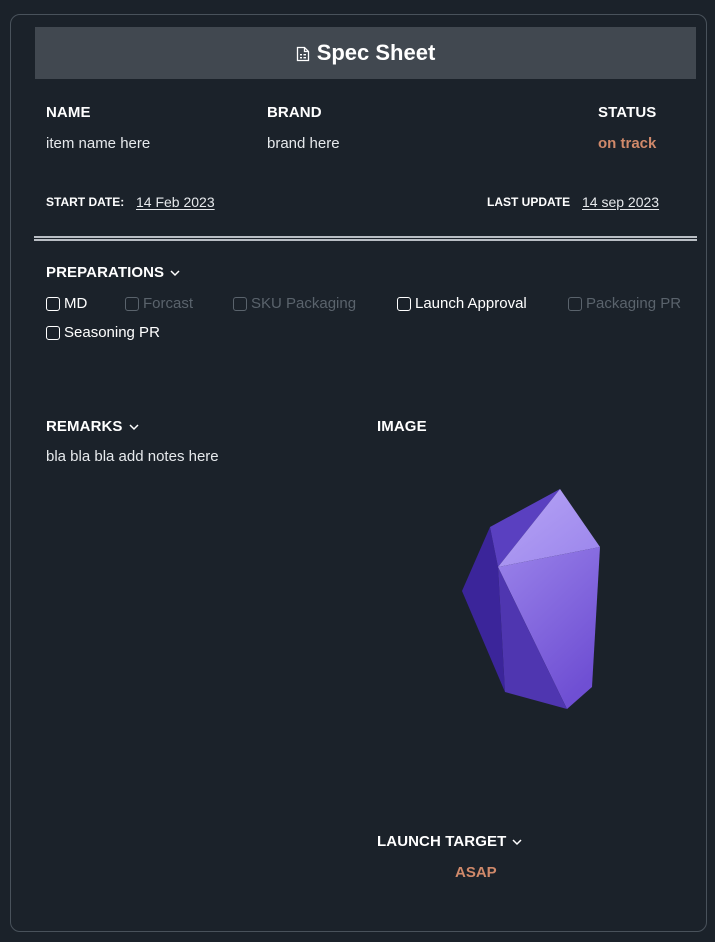  What do you see at coordinates (302, 54) in the screenshot?
I see `document-icon` at bounding box center [302, 54].